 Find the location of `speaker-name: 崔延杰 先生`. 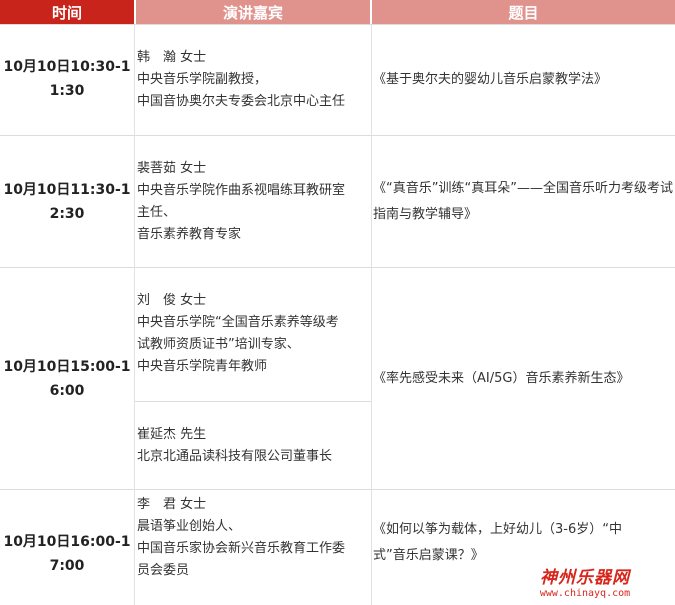

speaker-name: 崔延杰 先生 is located at coordinates (172, 434).